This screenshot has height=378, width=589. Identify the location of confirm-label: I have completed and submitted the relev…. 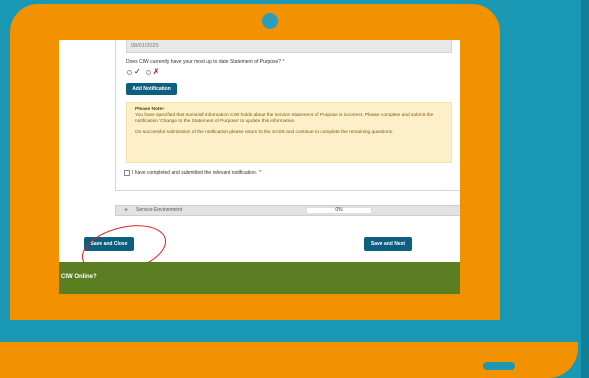
(195, 173).